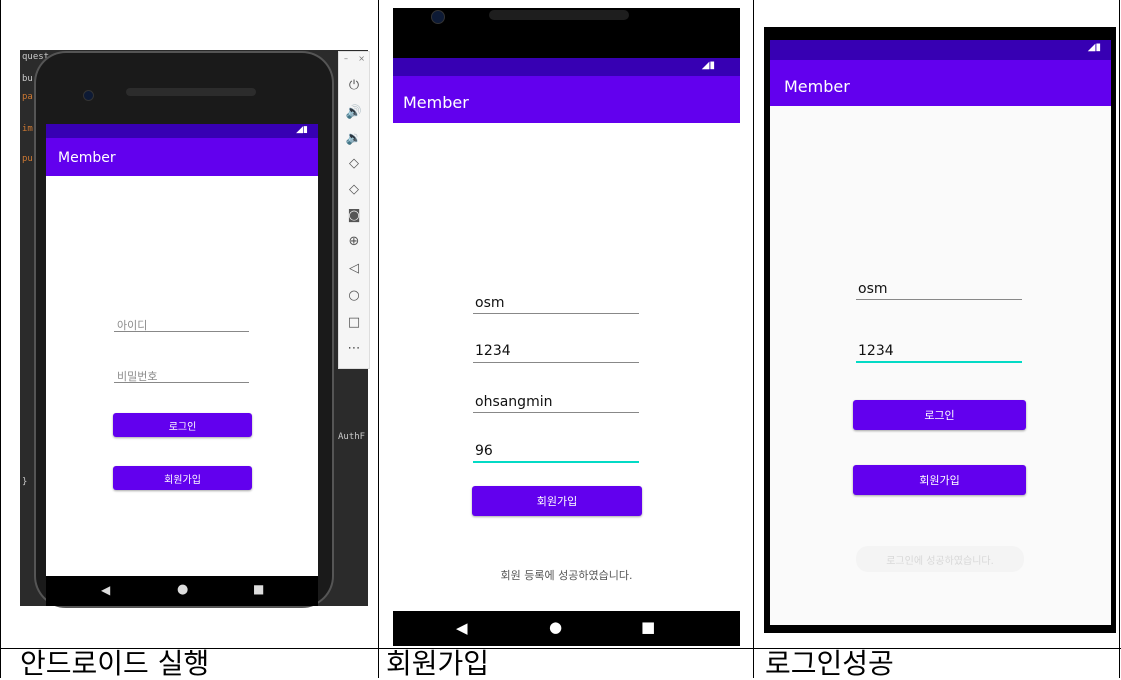  I want to click on code-fragment: bu, so click(27, 79).